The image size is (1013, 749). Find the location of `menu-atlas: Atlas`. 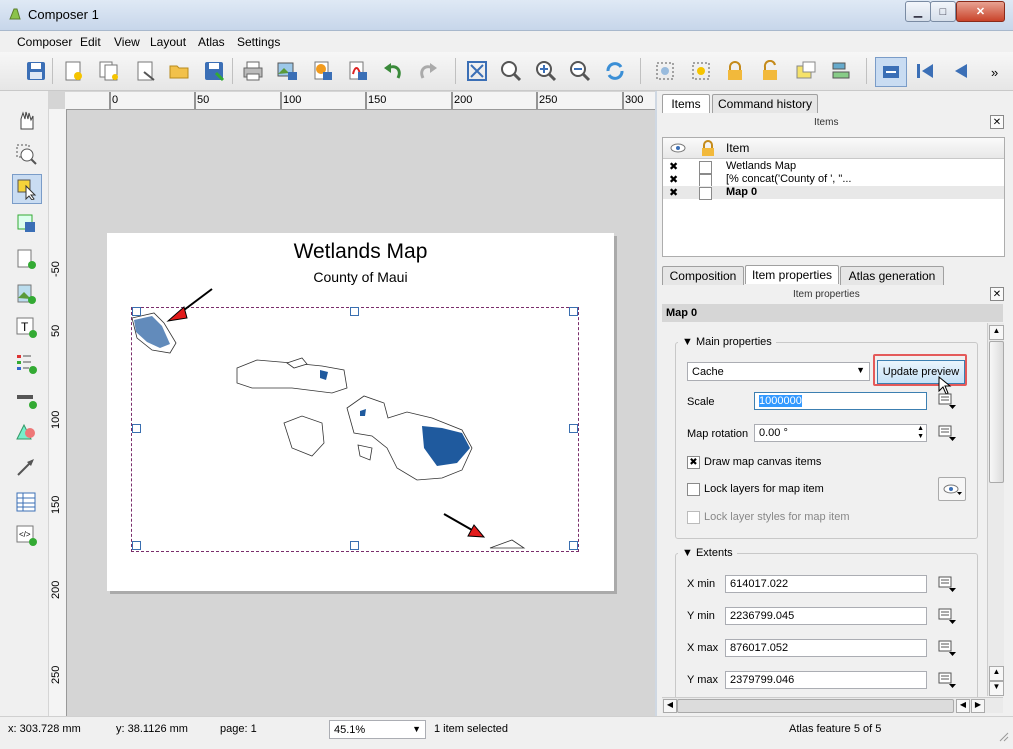

menu-atlas: Atlas is located at coordinates (211, 42).